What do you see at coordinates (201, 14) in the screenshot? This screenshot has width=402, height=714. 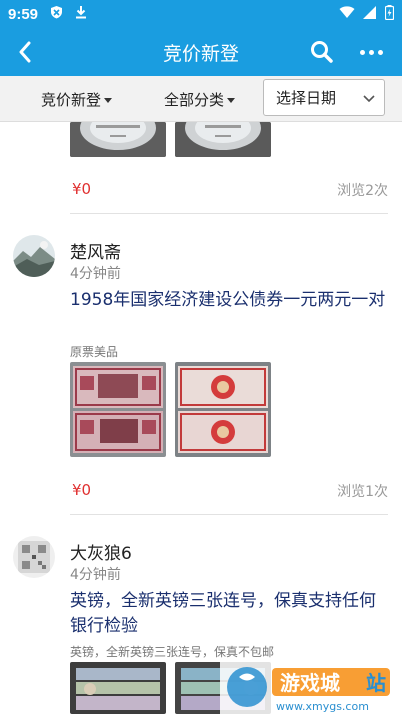 I see `status-bar: 9:59` at bounding box center [201, 14].